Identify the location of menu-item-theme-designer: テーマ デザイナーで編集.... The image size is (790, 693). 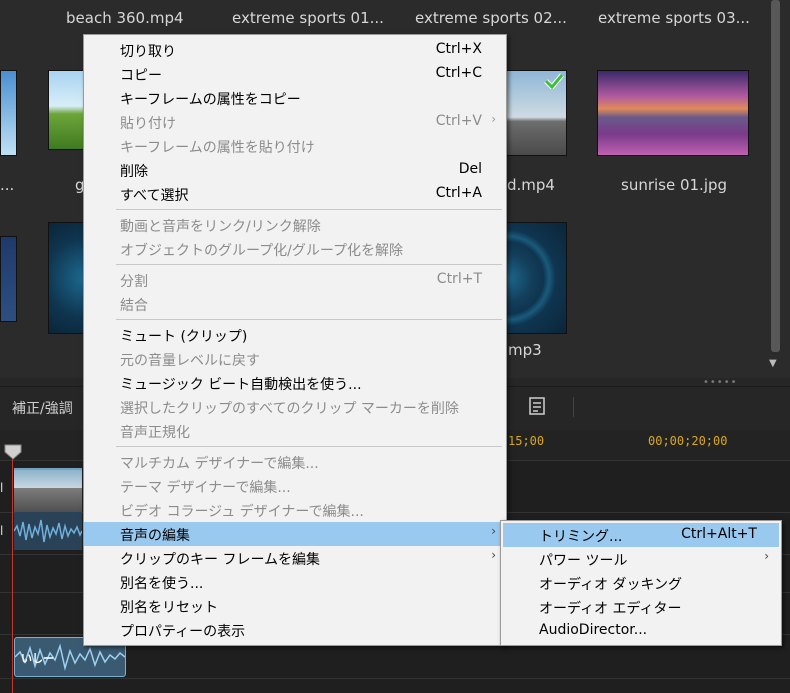
(295, 486).